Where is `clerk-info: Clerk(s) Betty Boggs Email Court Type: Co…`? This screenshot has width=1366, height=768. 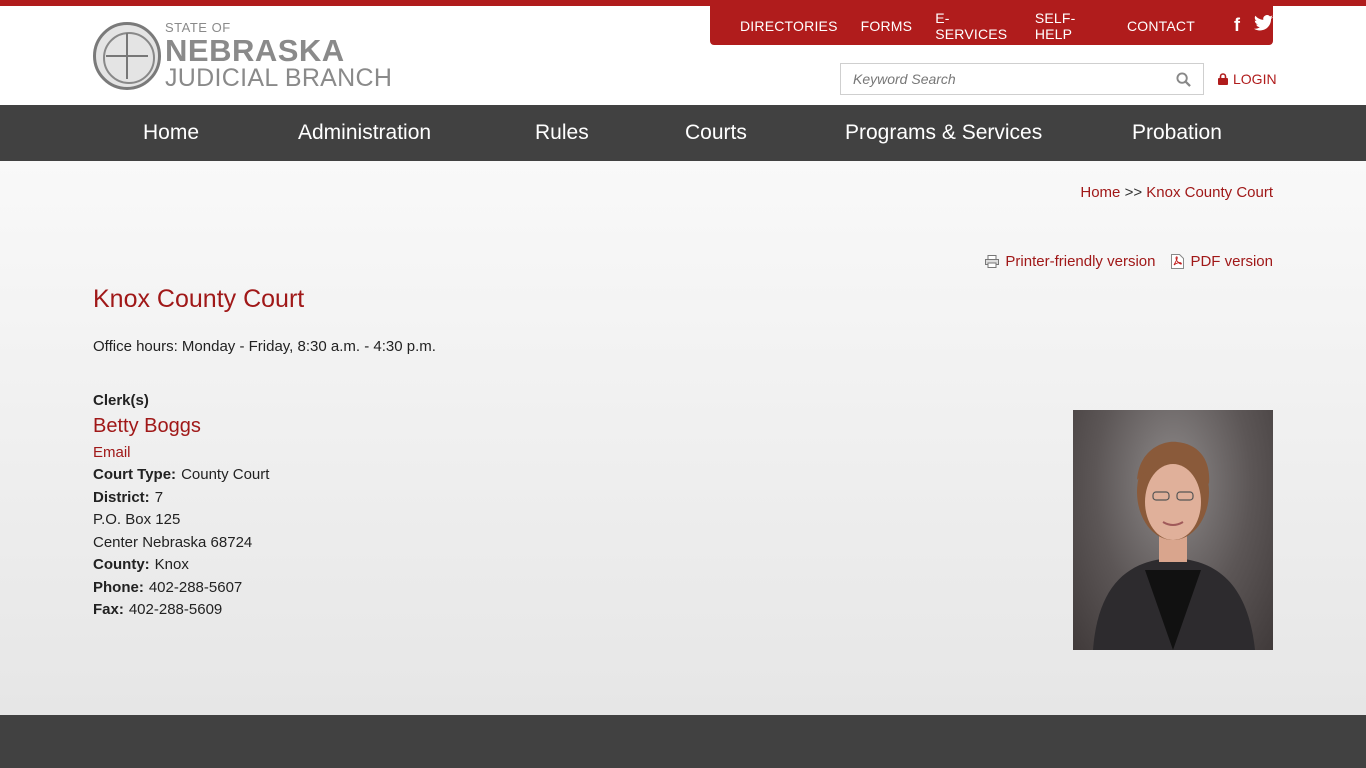 clerk-info: Clerk(s) Betty Boggs Email Court Type: Co… is located at coordinates (181, 506).